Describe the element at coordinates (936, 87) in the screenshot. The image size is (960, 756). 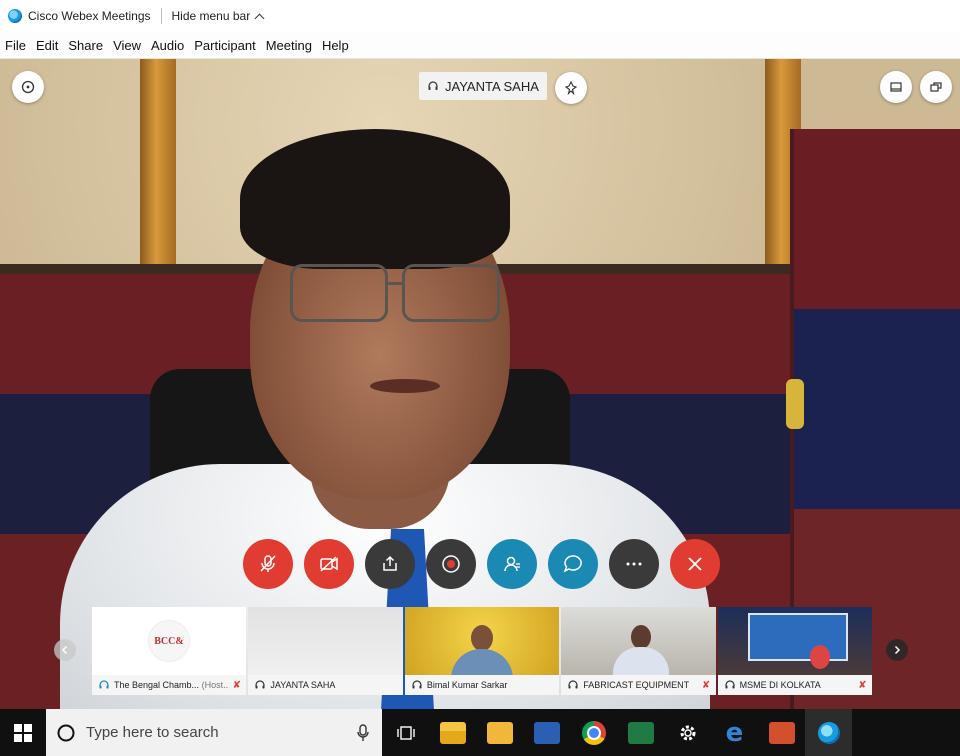
I see `exit-fullscreen-button` at that location.